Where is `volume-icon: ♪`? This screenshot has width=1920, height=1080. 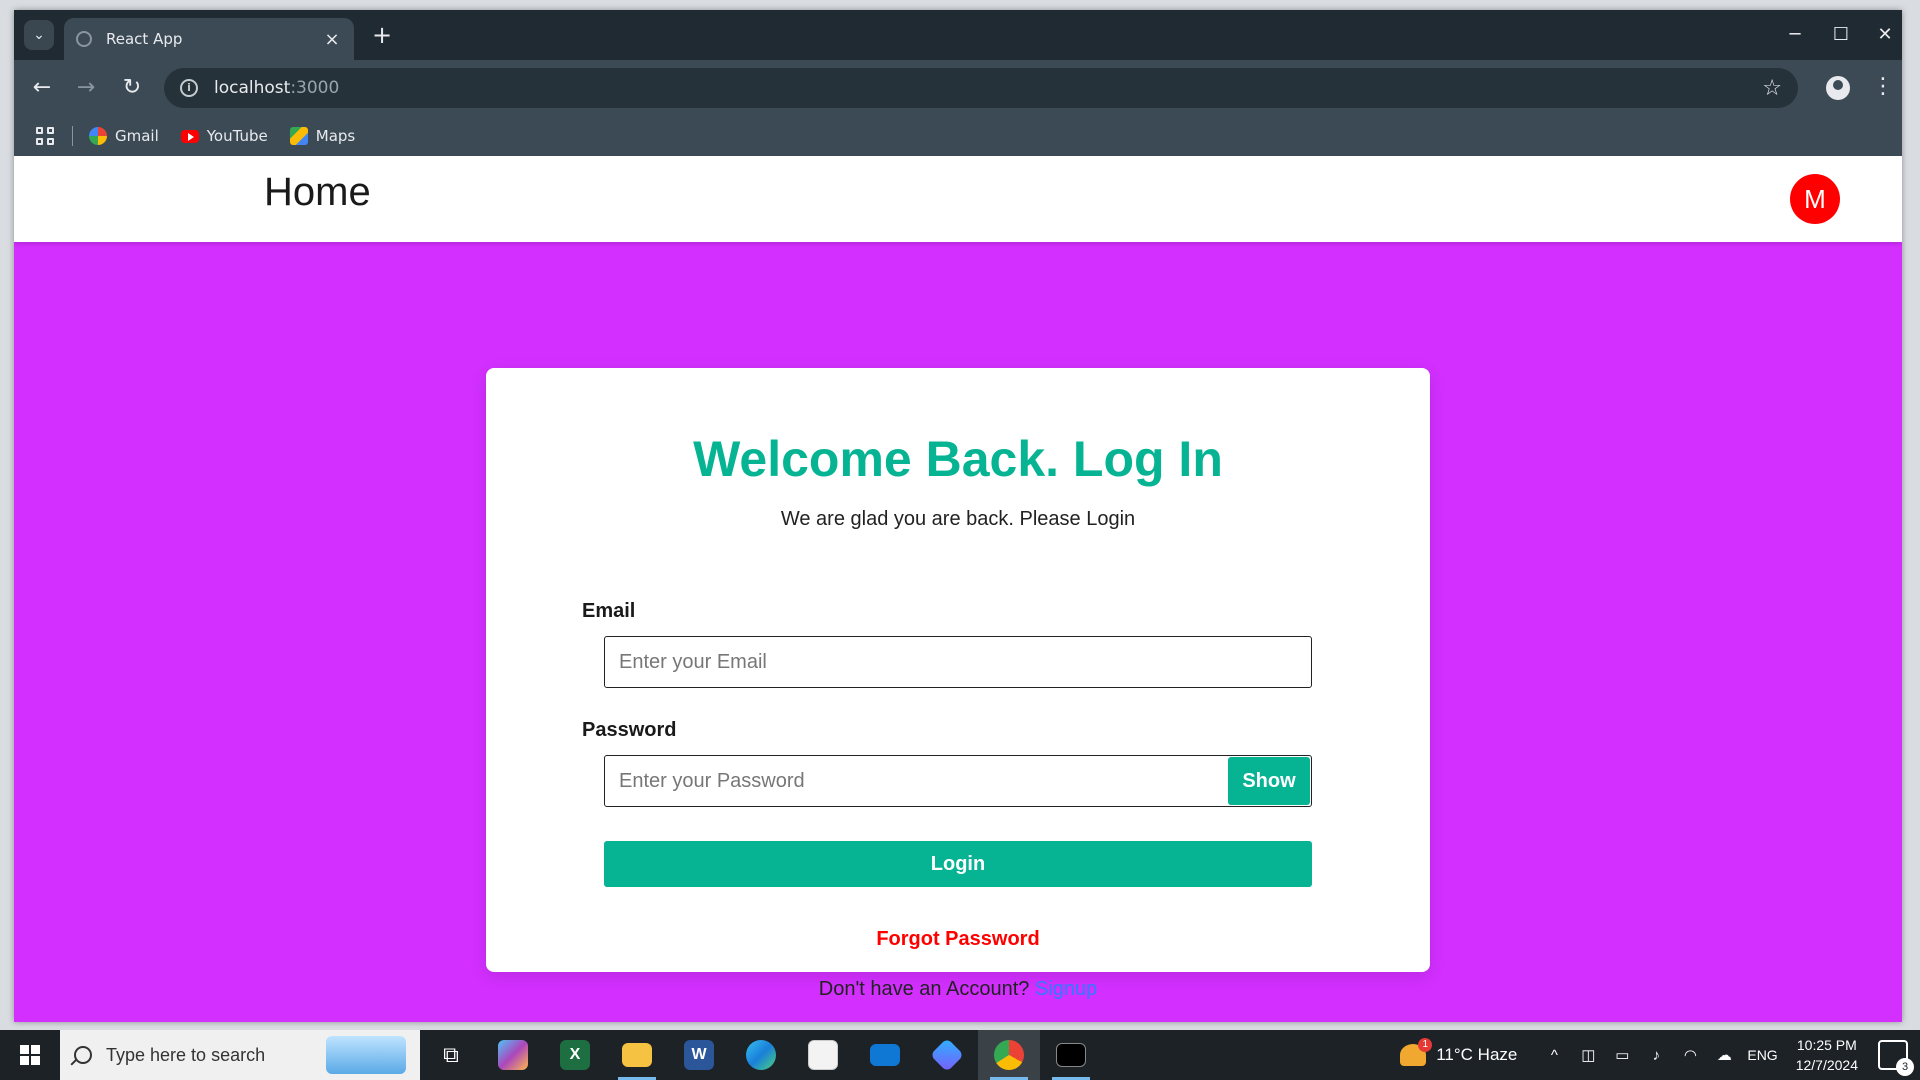
volume-icon: ♪ is located at coordinates (1656, 1055).